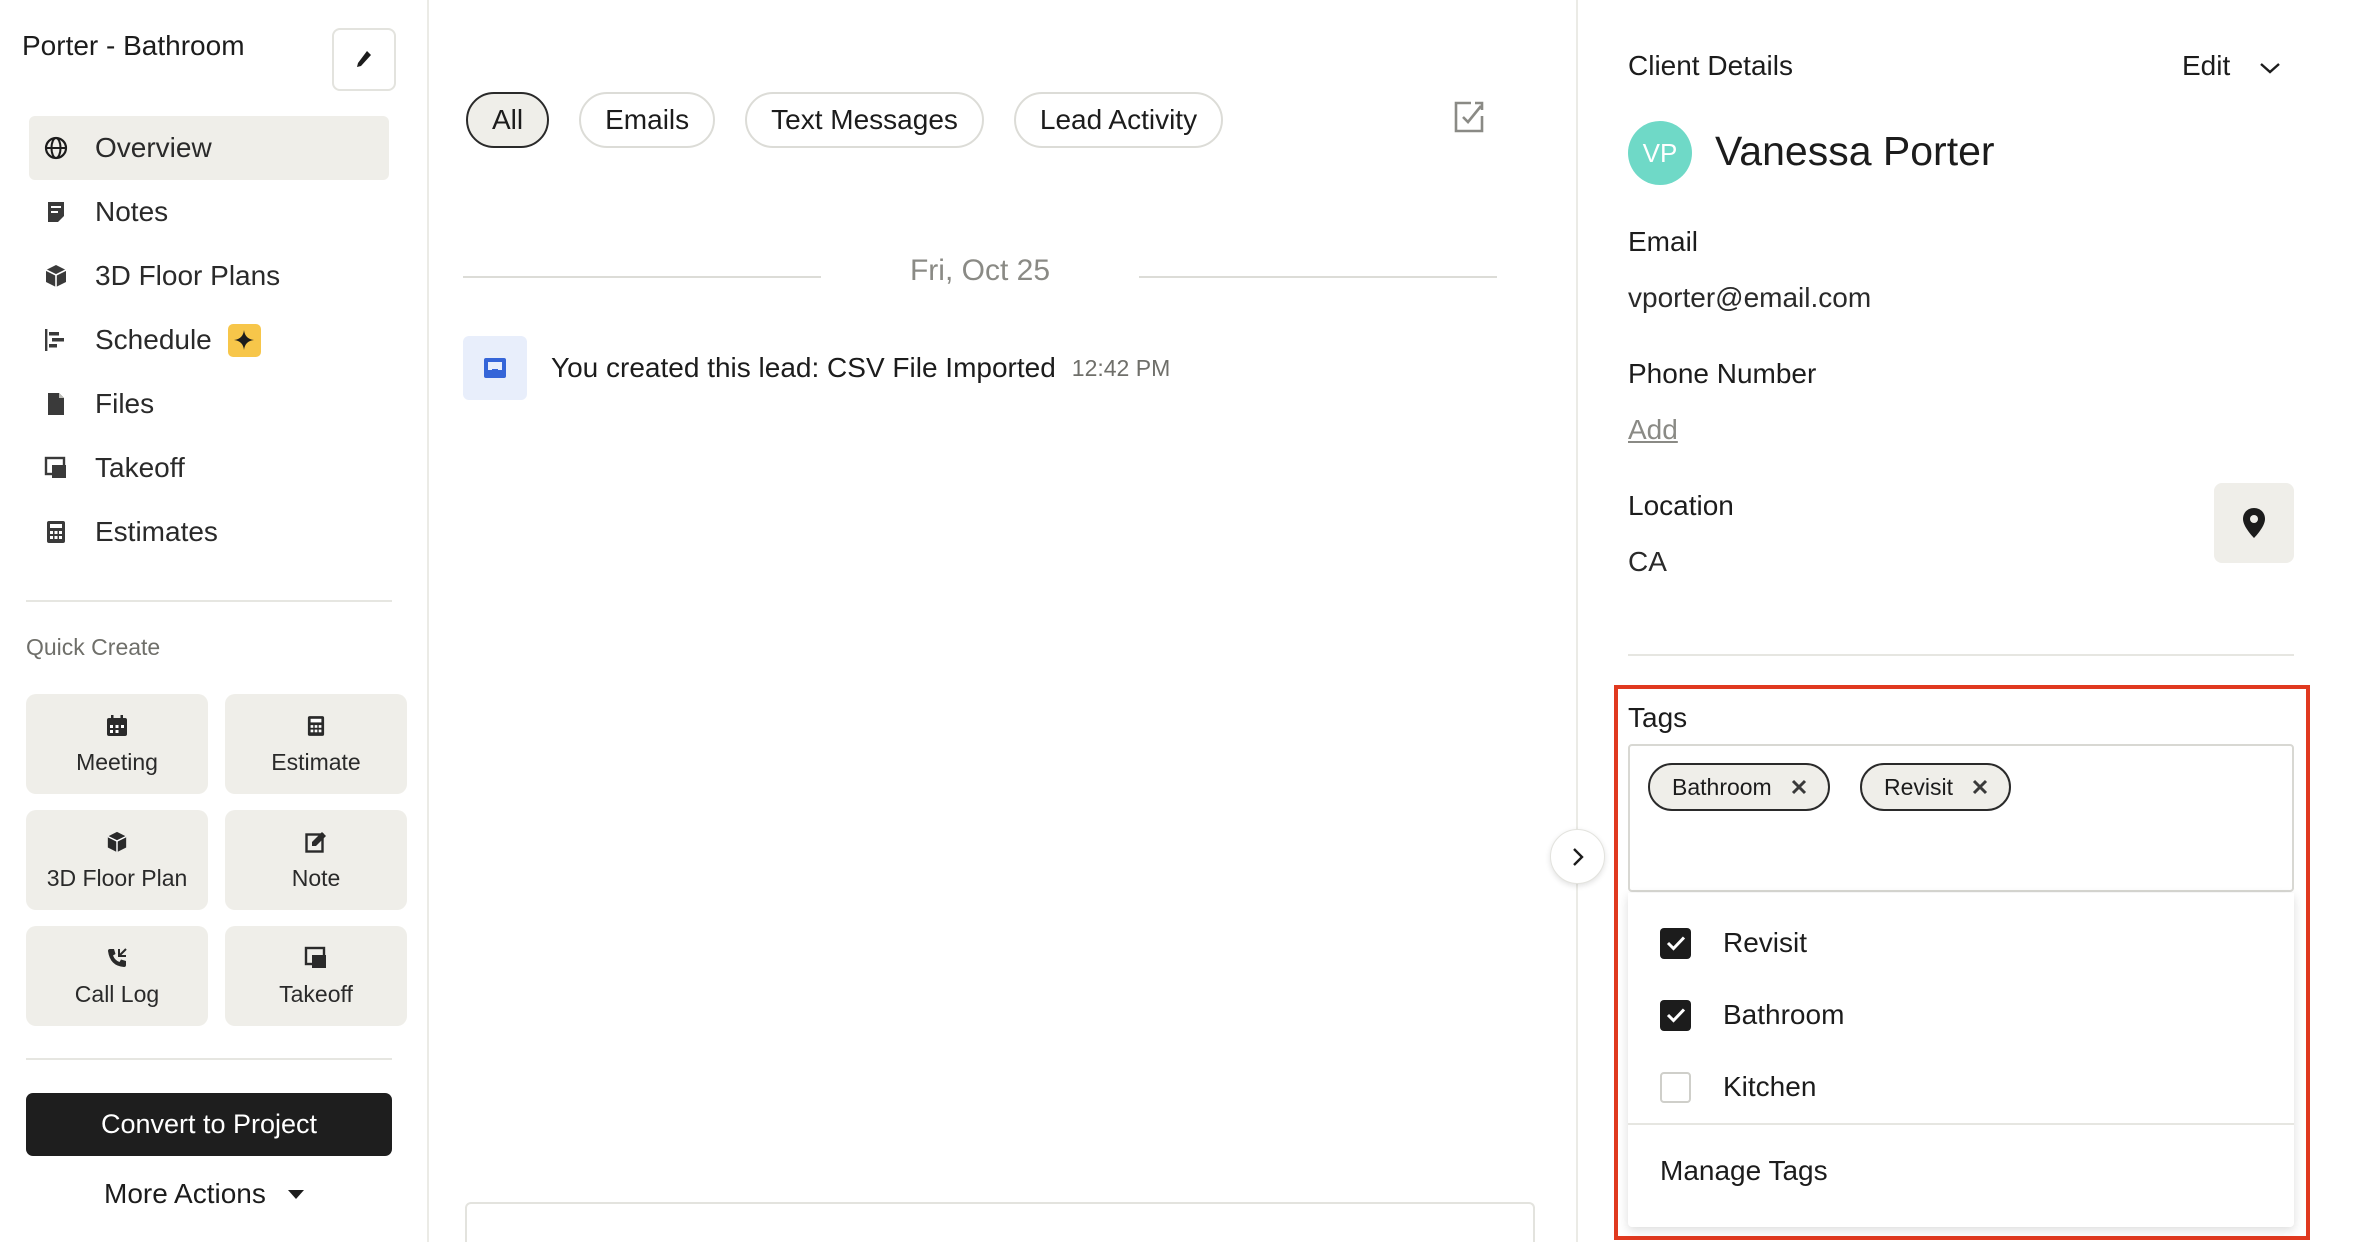 The image size is (2354, 1242). I want to click on pencil-icon, so click(364, 58).